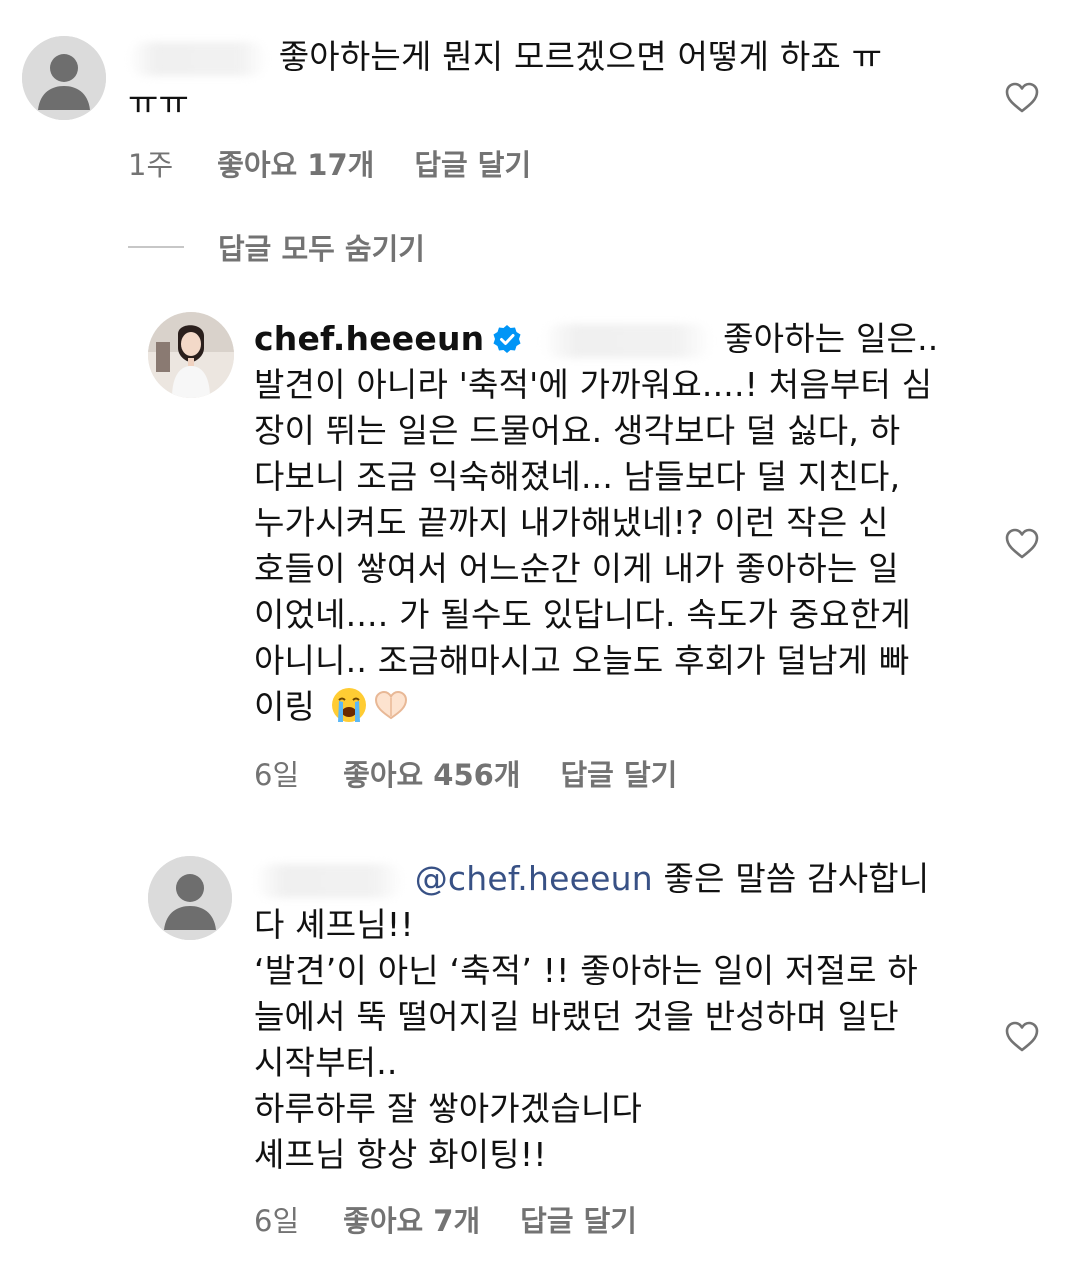  Describe the element at coordinates (507, 339) in the screenshot. I see `verified-badge-icon` at that location.